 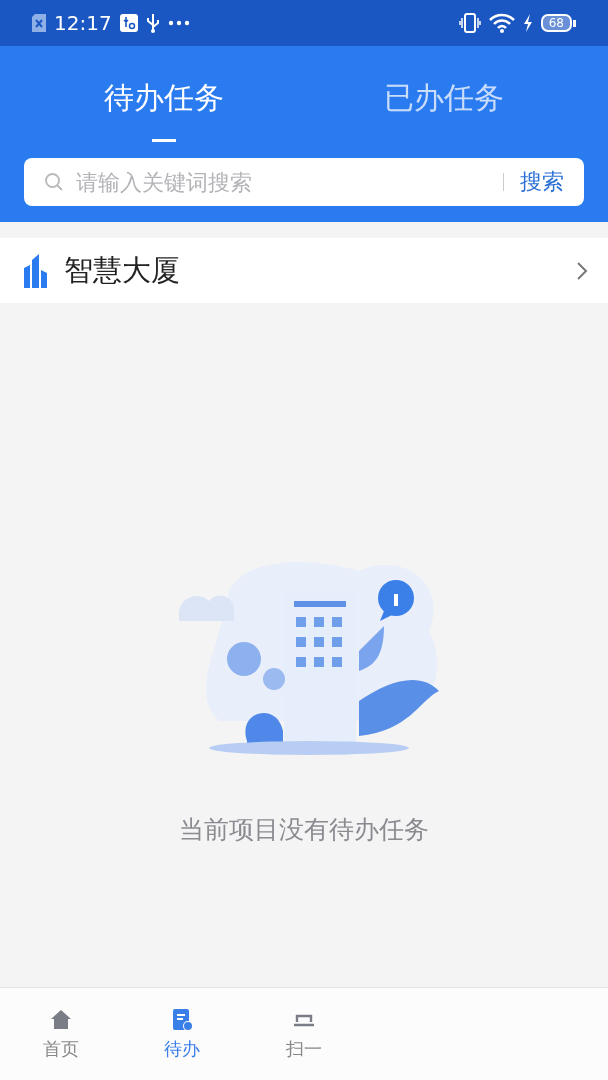 I want to click on vibrate-icon, so click(x=469, y=23).